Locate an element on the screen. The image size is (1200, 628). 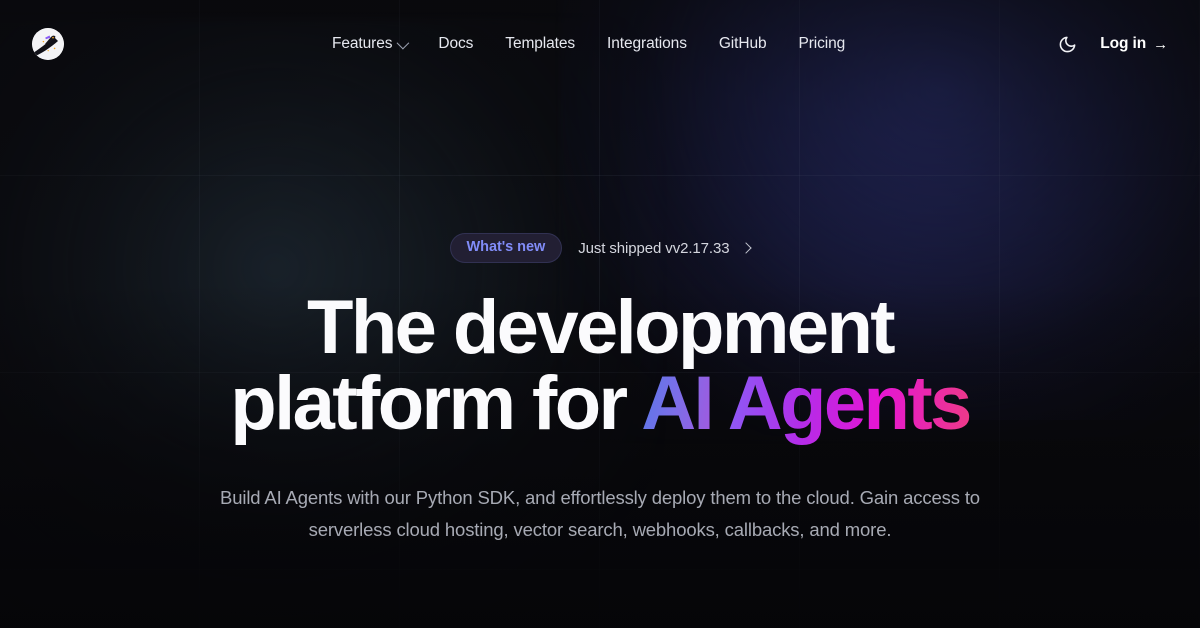
whats-new-badge: What's new is located at coordinates (506, 248).